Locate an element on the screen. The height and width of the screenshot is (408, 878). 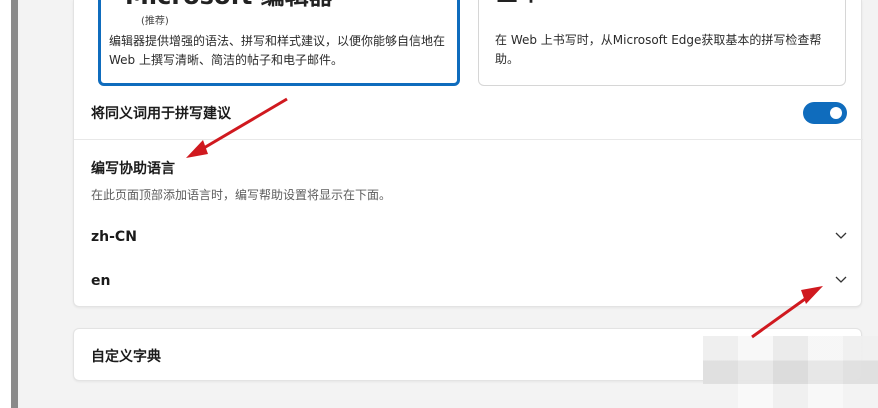
toggle-knob is located at coordinates (836, 113).